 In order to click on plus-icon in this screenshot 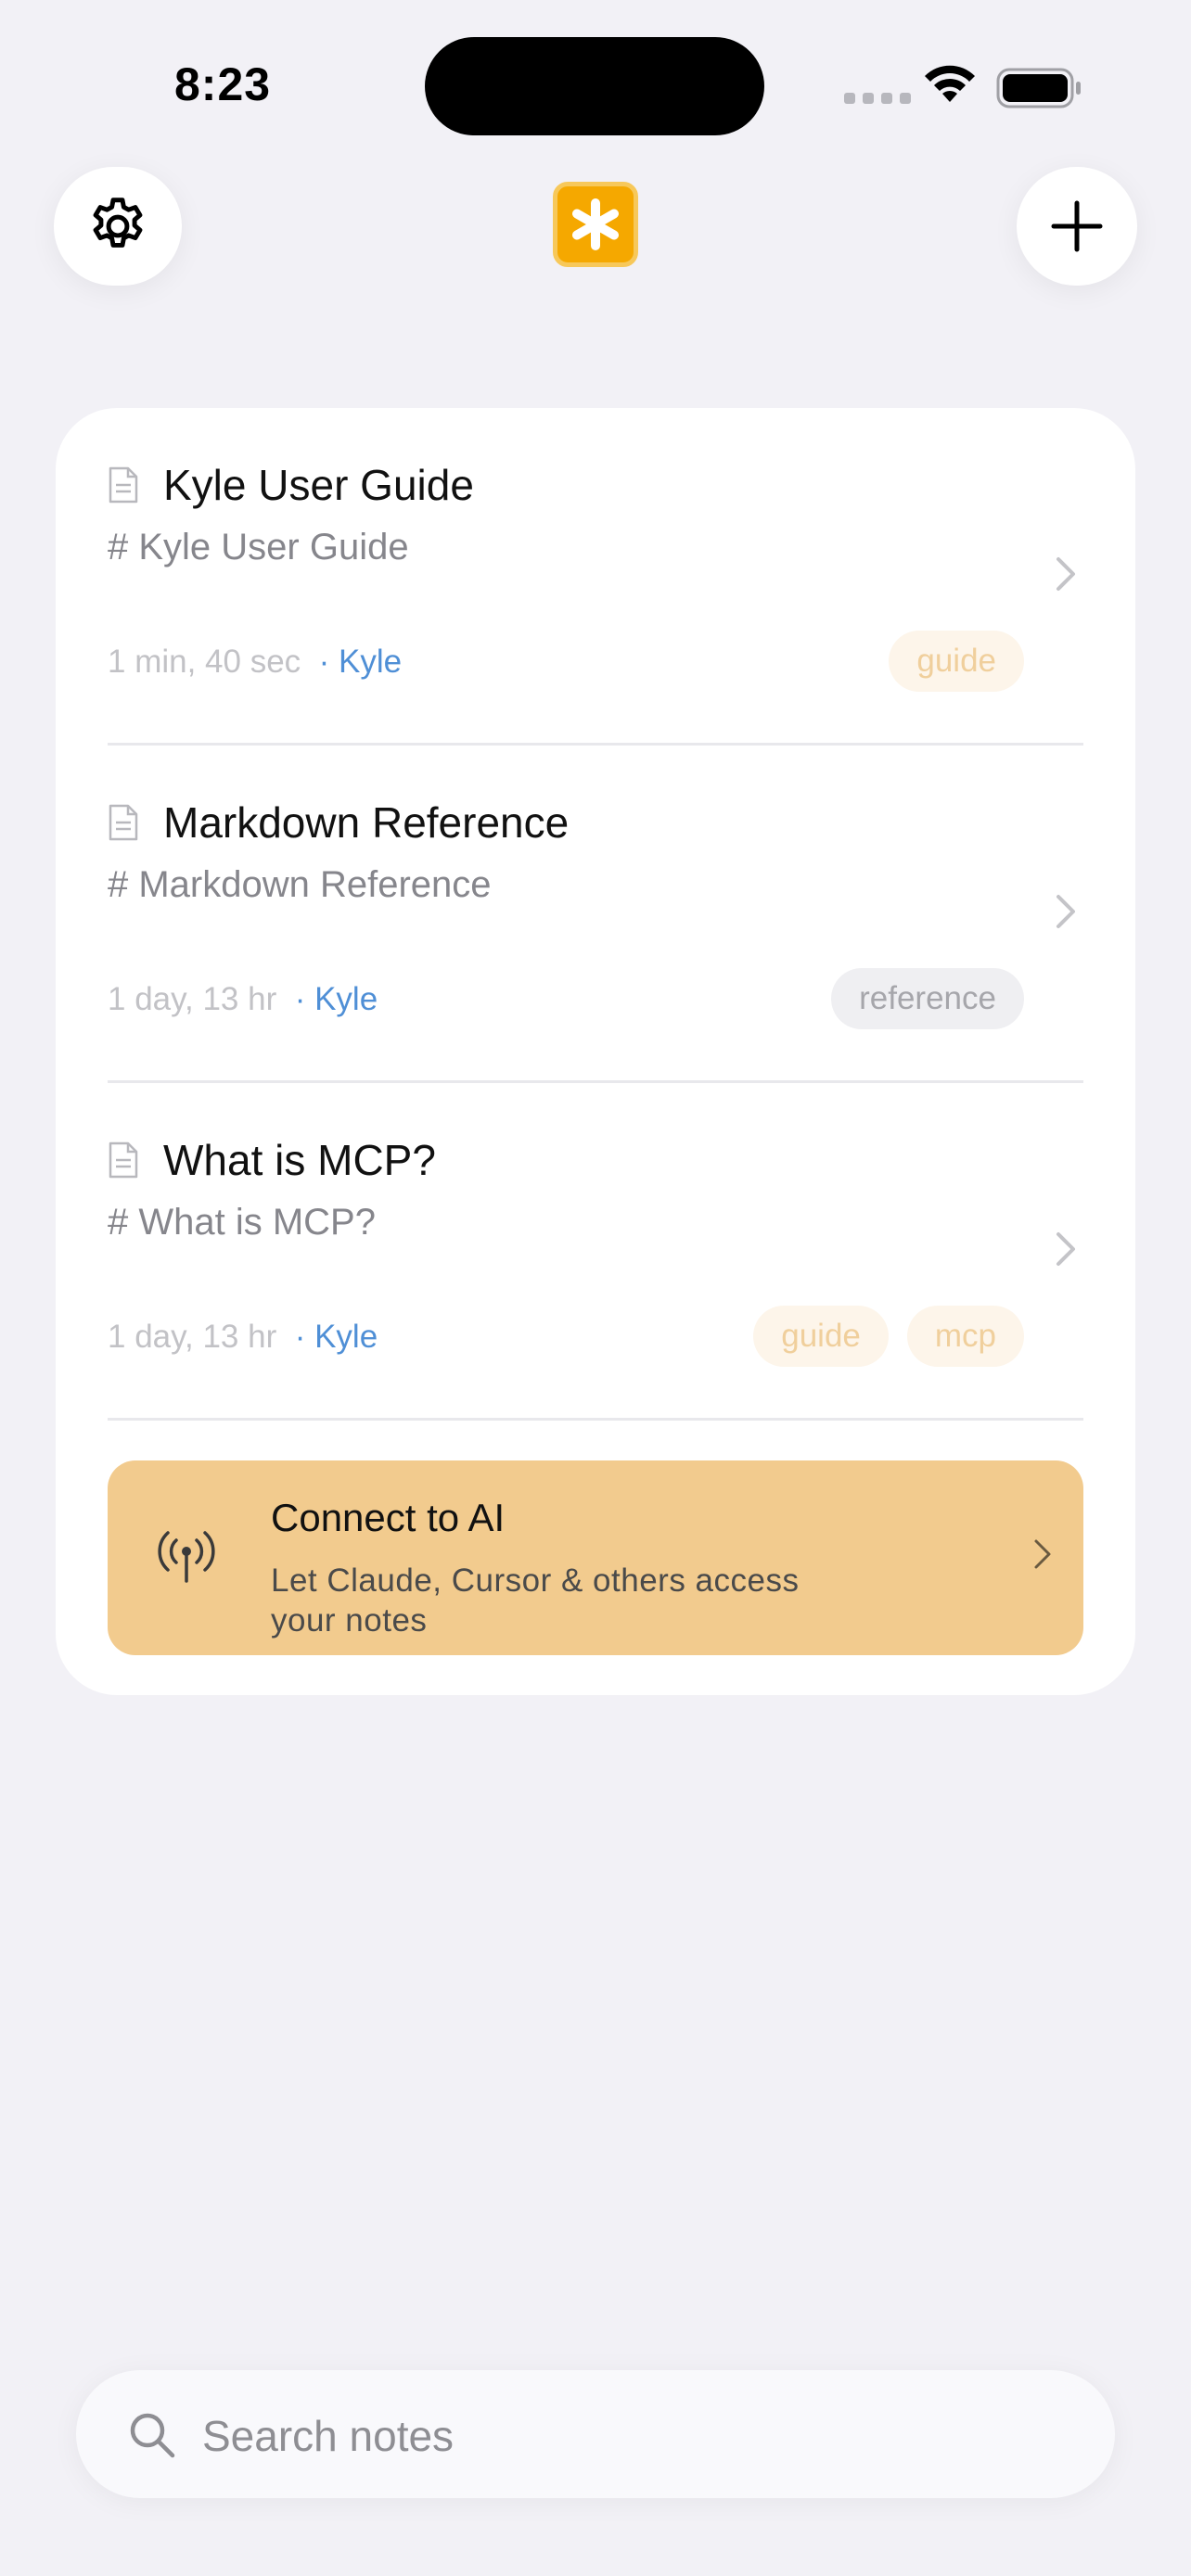, I will do `click(1077, 226)`.